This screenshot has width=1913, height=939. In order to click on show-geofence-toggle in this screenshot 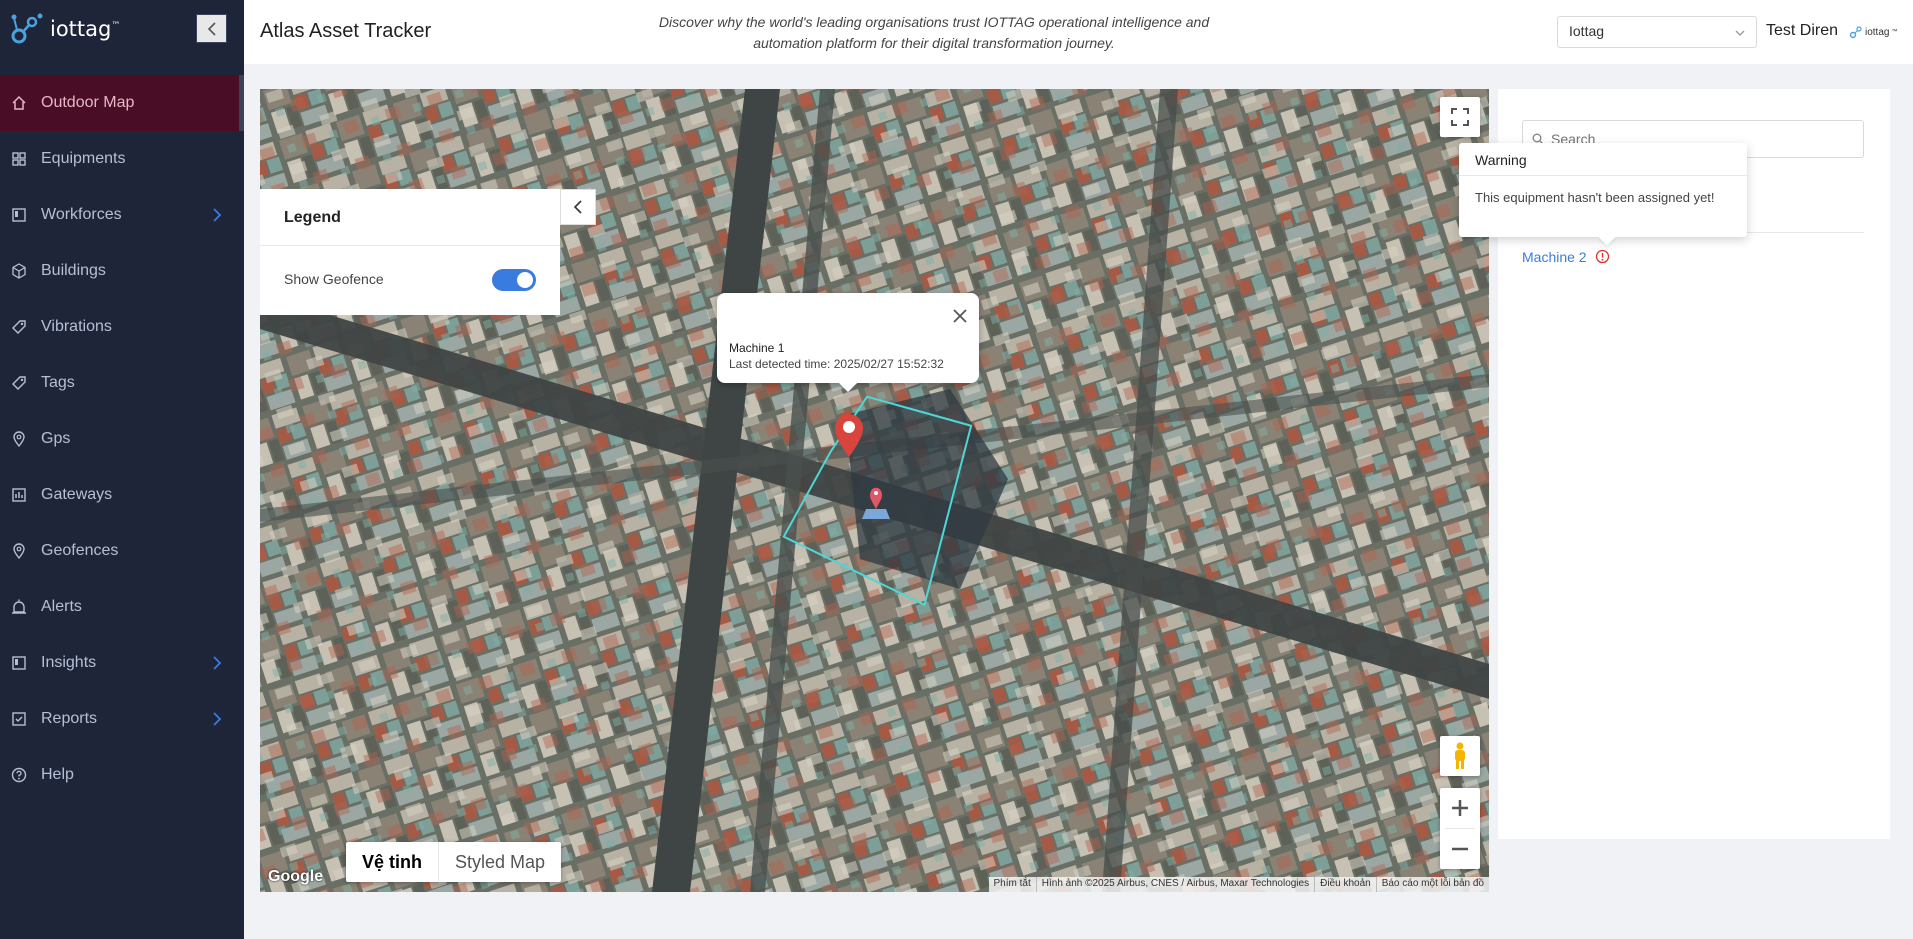, I will do `click(514, 280)`.